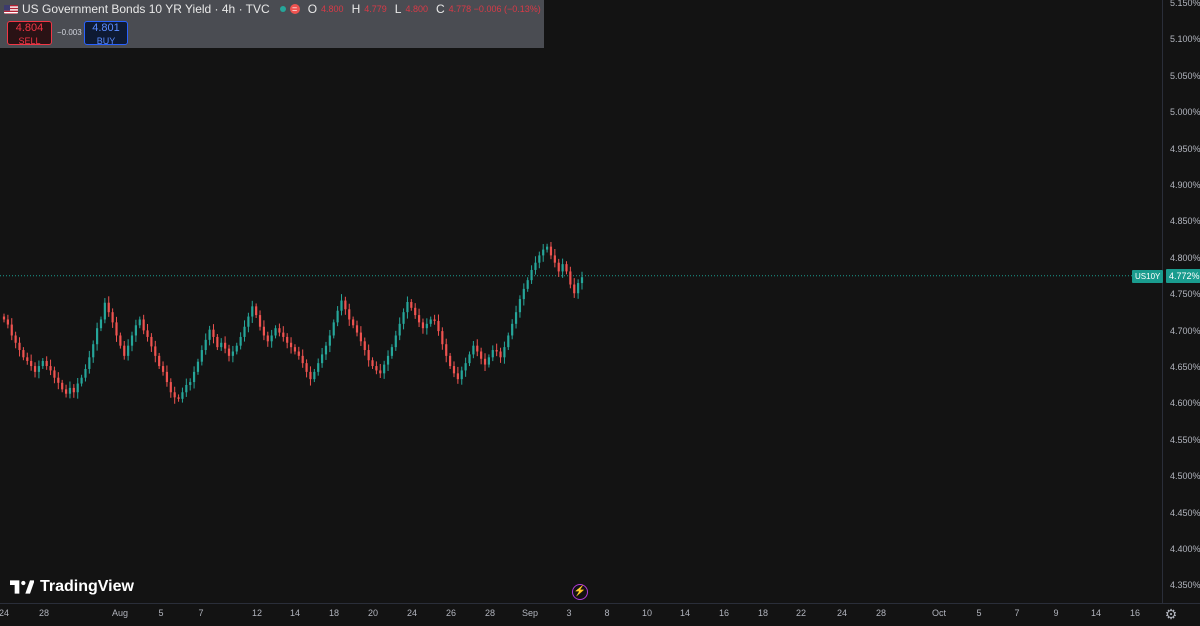  Describe the element at coordinates (1185, 549) in the screenshot. I see `price-tick-label: 4.400%` at that location.